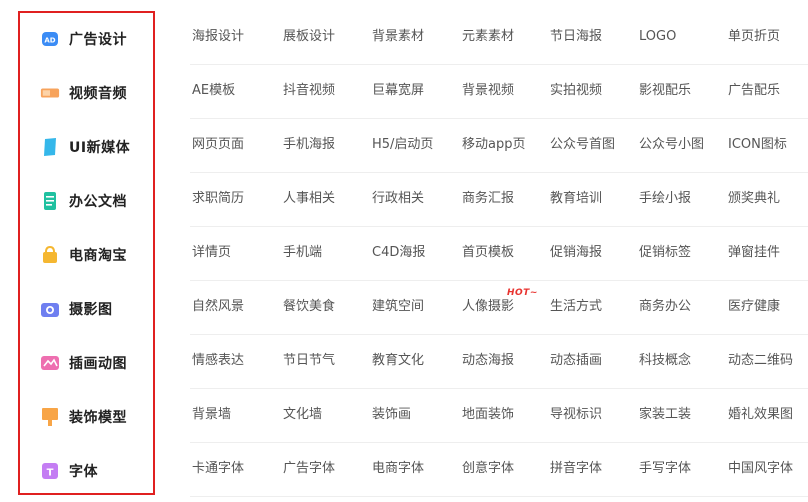 The width and height of the screenshot is (808, 502). I want to click on tag-link: 拼音字体, so click(576, 469).